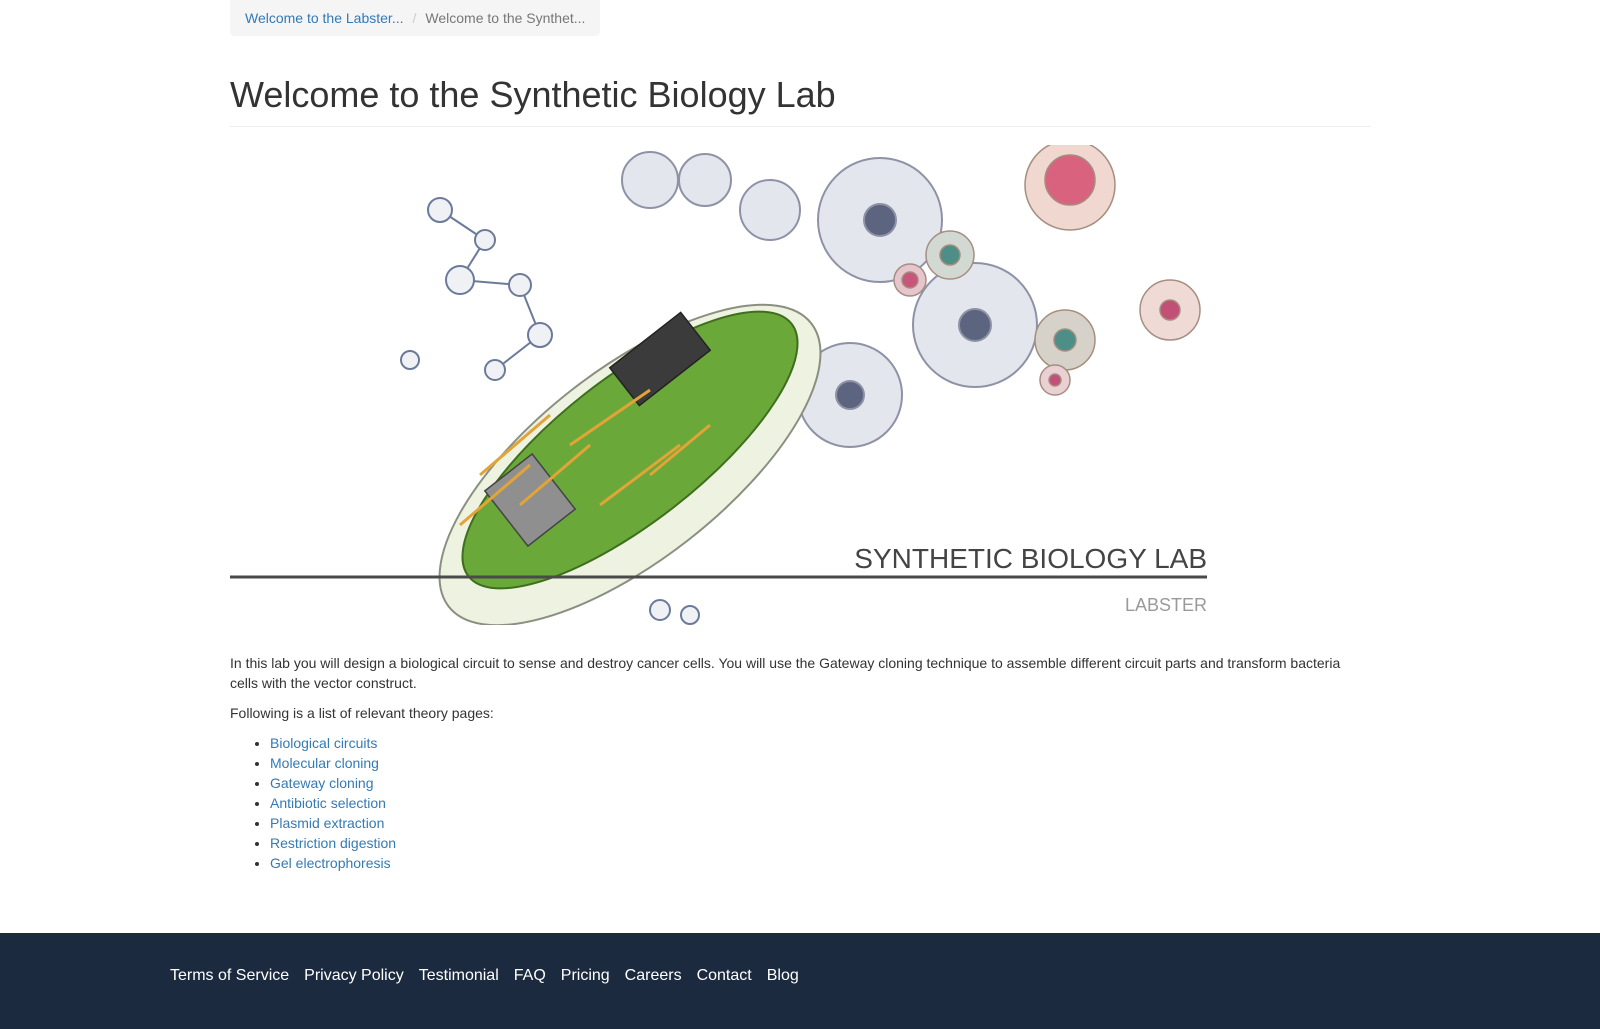 The image size is (1600, 1029). I want to click on page-title: Welcome to the Synthetic Biology Lab, so click(800, 99).